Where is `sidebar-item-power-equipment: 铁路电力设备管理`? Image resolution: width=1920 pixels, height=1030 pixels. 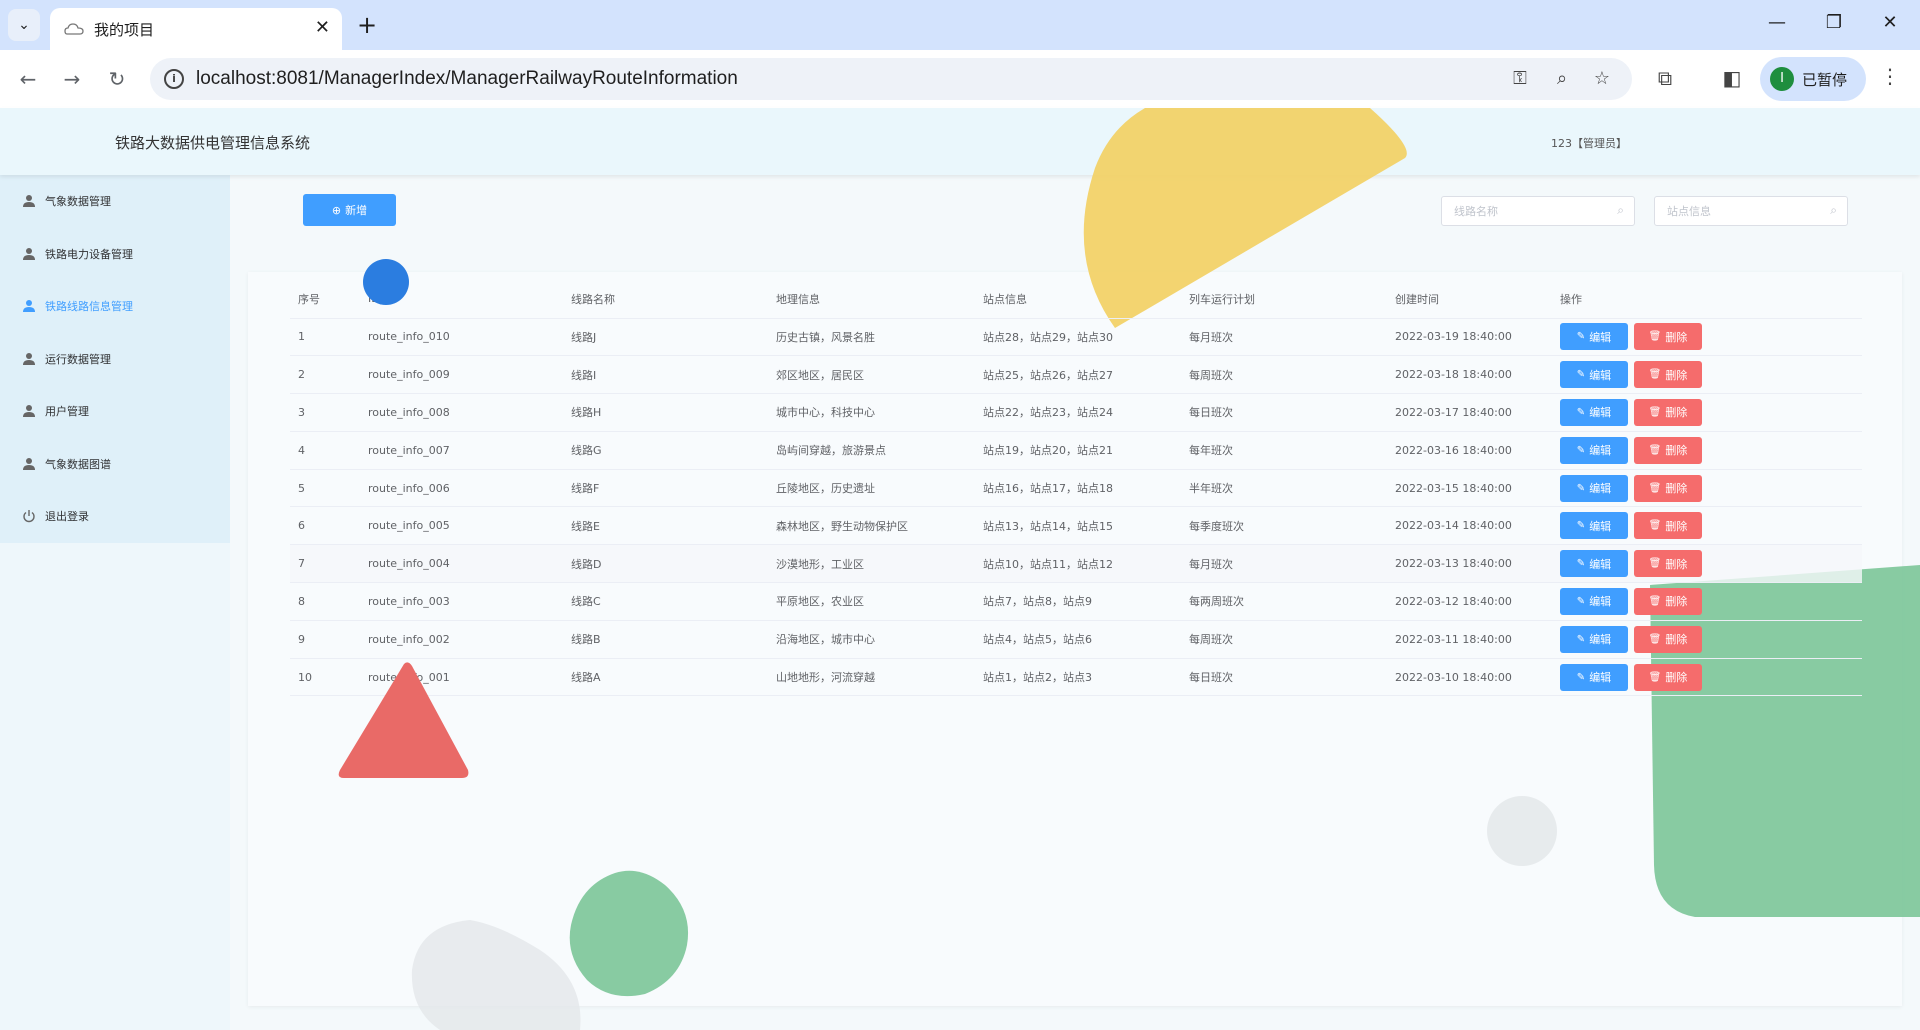
sidebar-item-power-equipment: 铁路电力设备管理 is located at coordinates (115, 254).